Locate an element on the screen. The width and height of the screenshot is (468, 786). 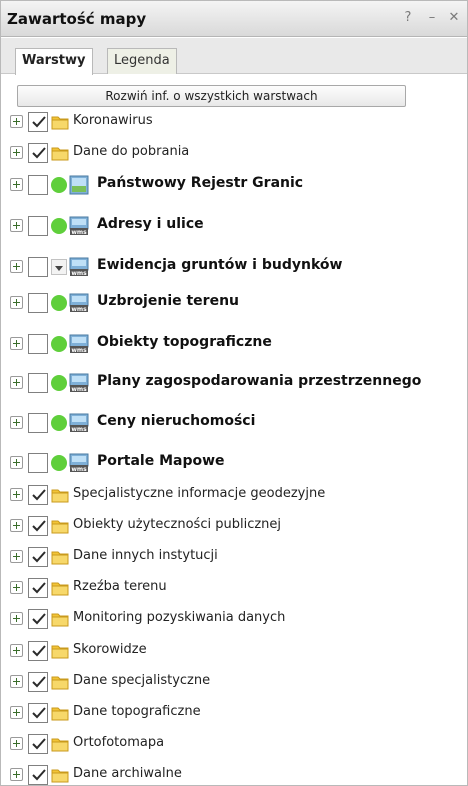
layer-row: wms Uzbrojenie terenu is located at coordinates (234, 303).